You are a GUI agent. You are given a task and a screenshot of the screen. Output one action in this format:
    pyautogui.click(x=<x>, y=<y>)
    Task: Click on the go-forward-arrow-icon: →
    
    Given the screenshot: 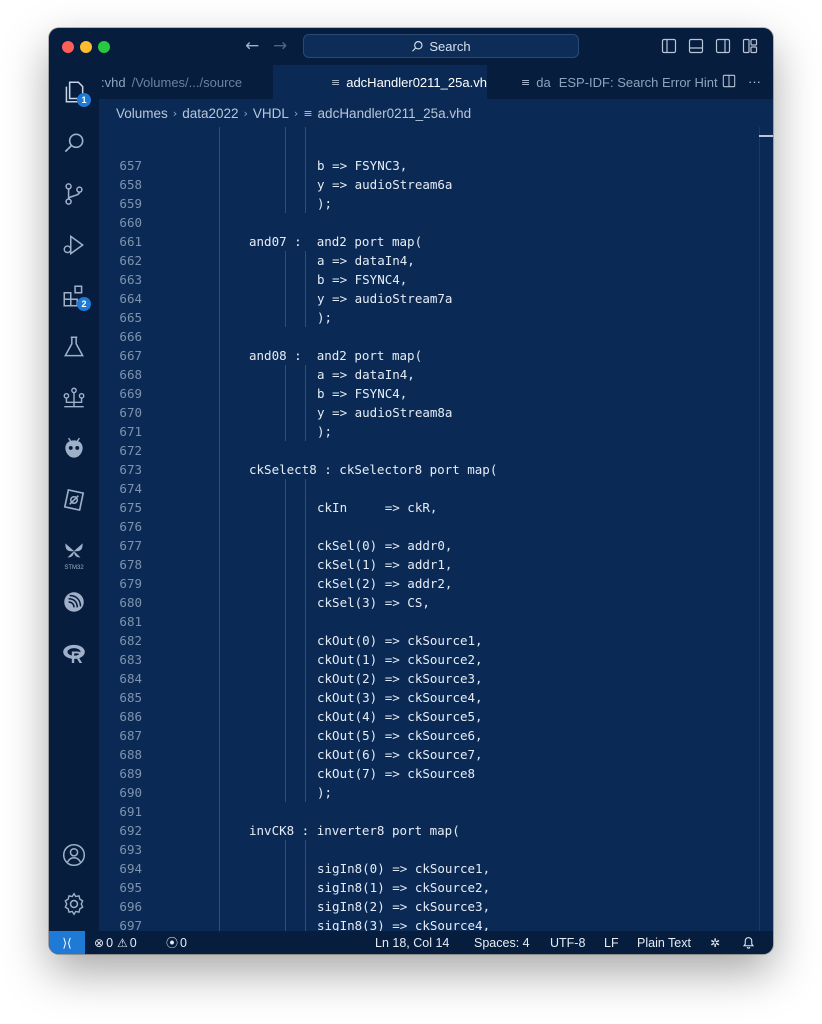 What is the action you would take?
    pyautogui.click(x=280, y=46)
    